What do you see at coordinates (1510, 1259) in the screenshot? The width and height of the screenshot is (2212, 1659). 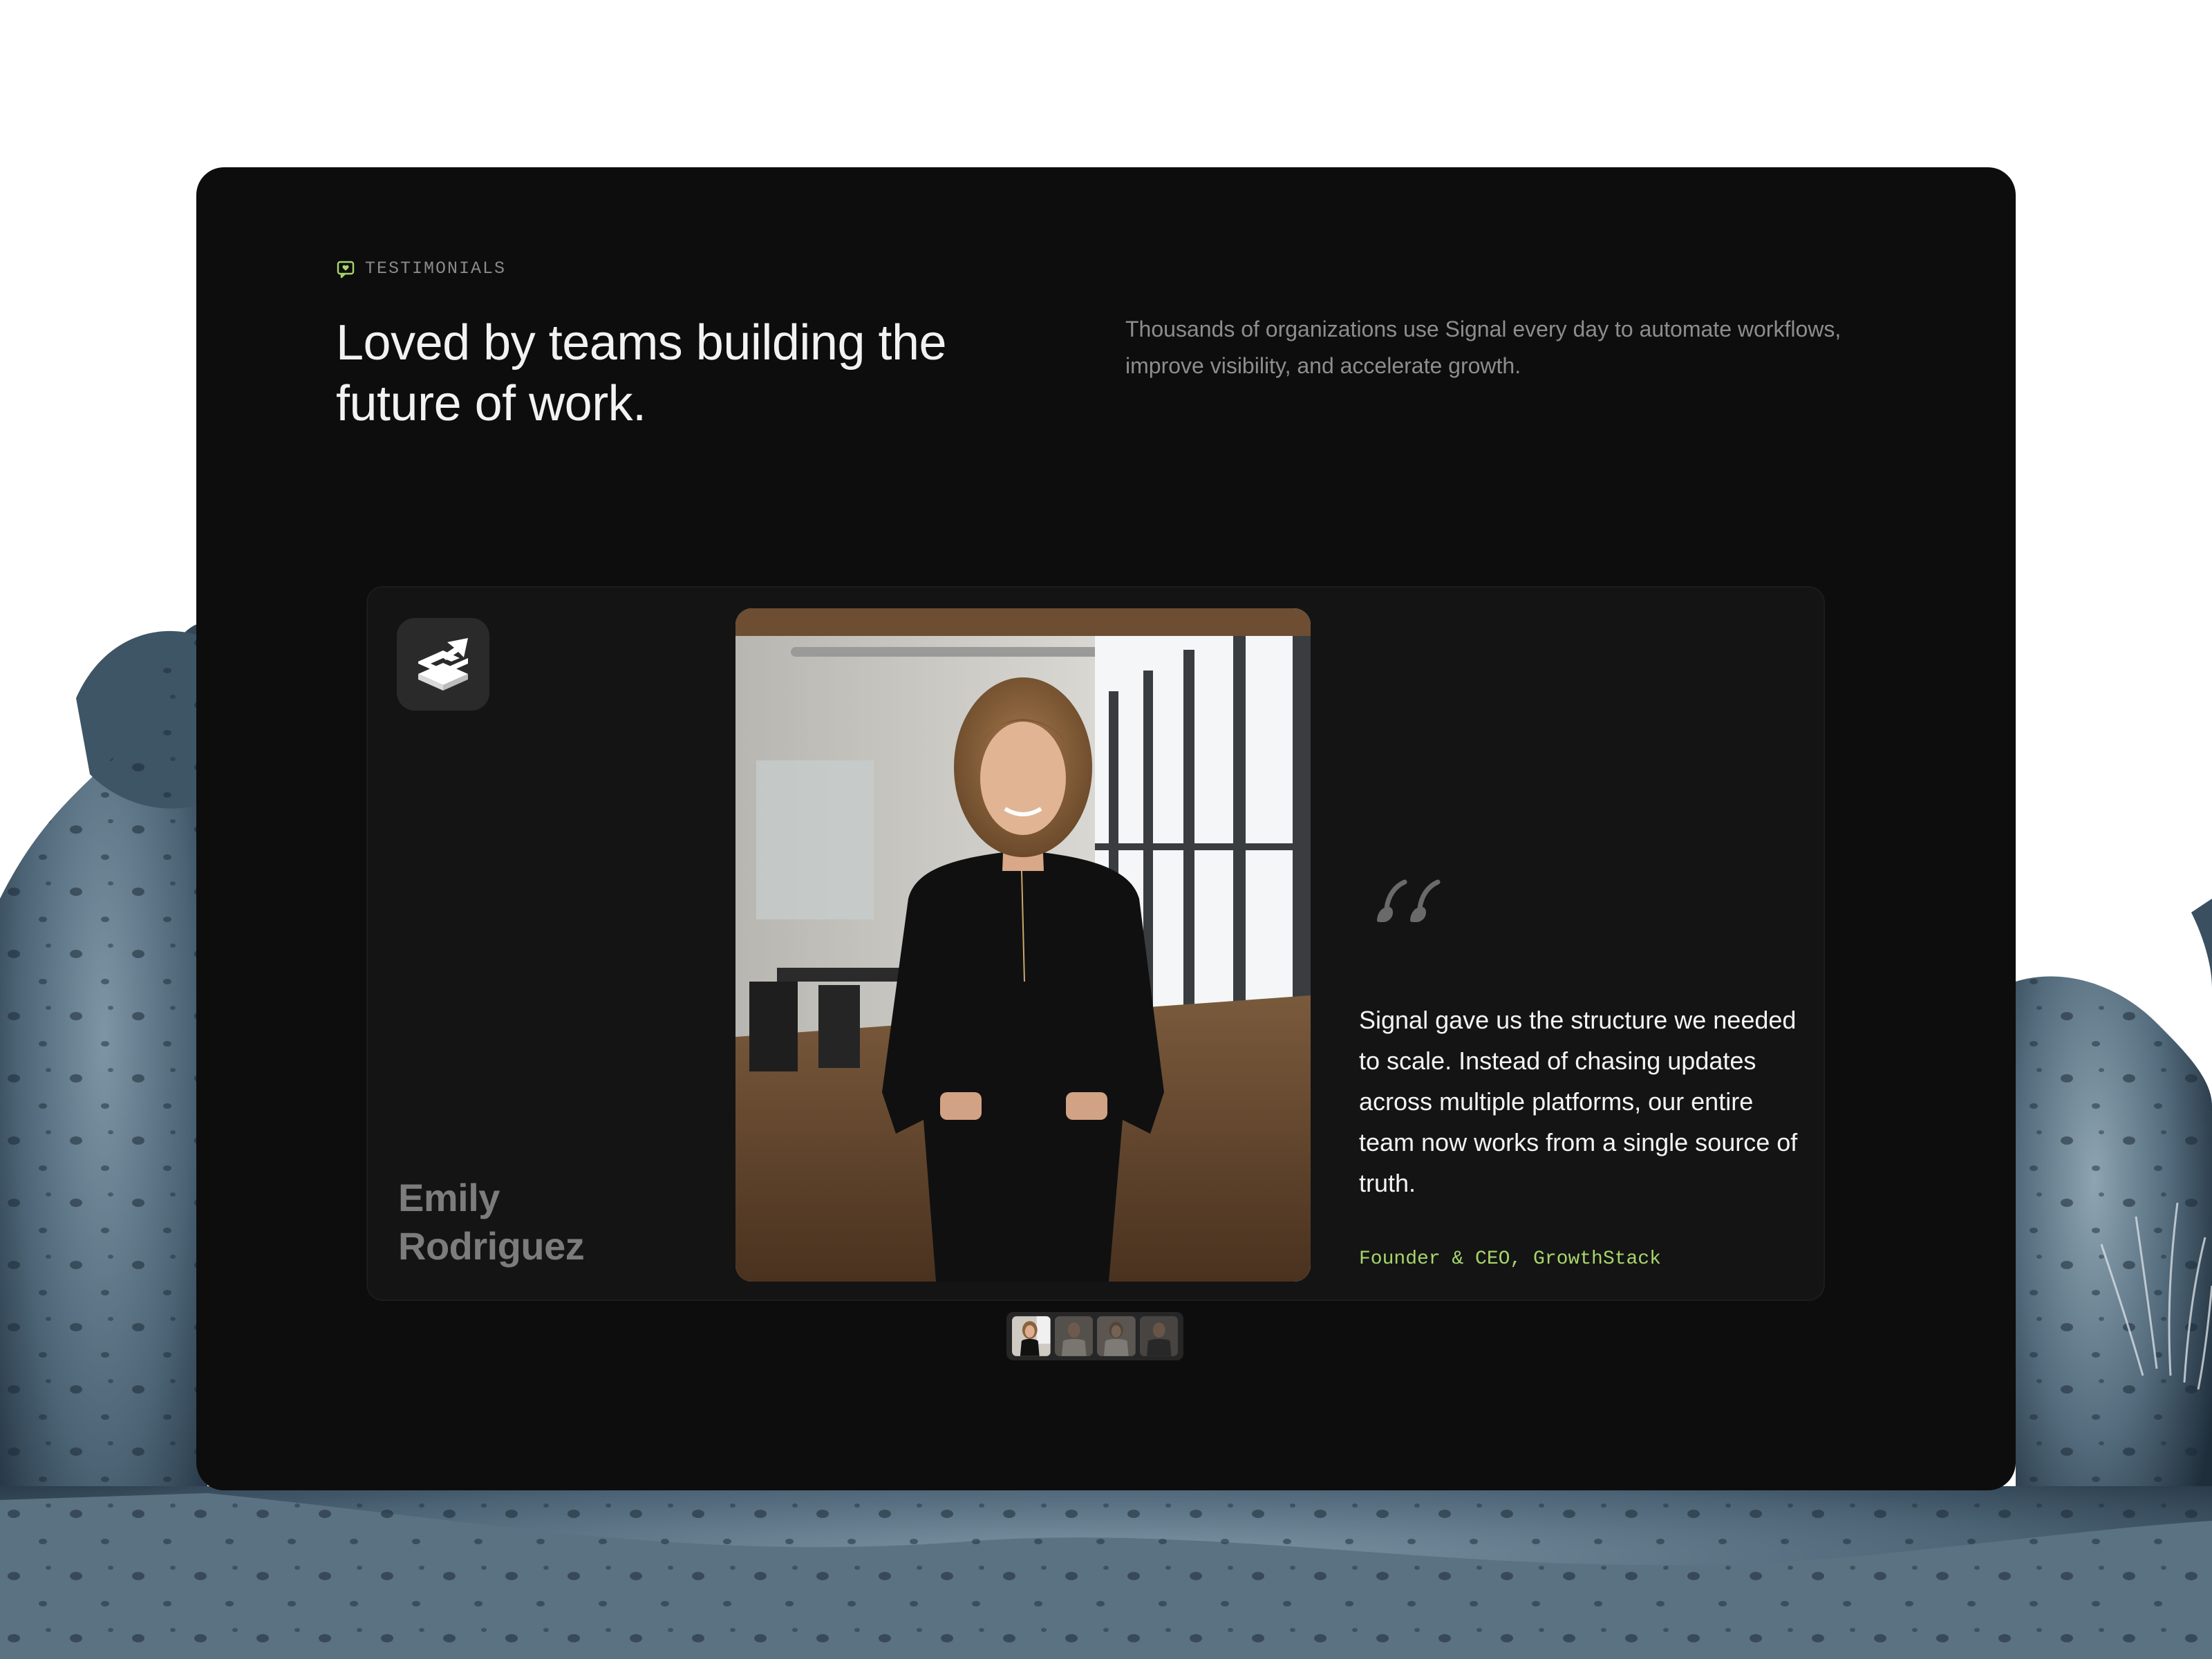 I see `person-role: Founder & CEO, GrowthStack` at bounding box center [1510, 1259].